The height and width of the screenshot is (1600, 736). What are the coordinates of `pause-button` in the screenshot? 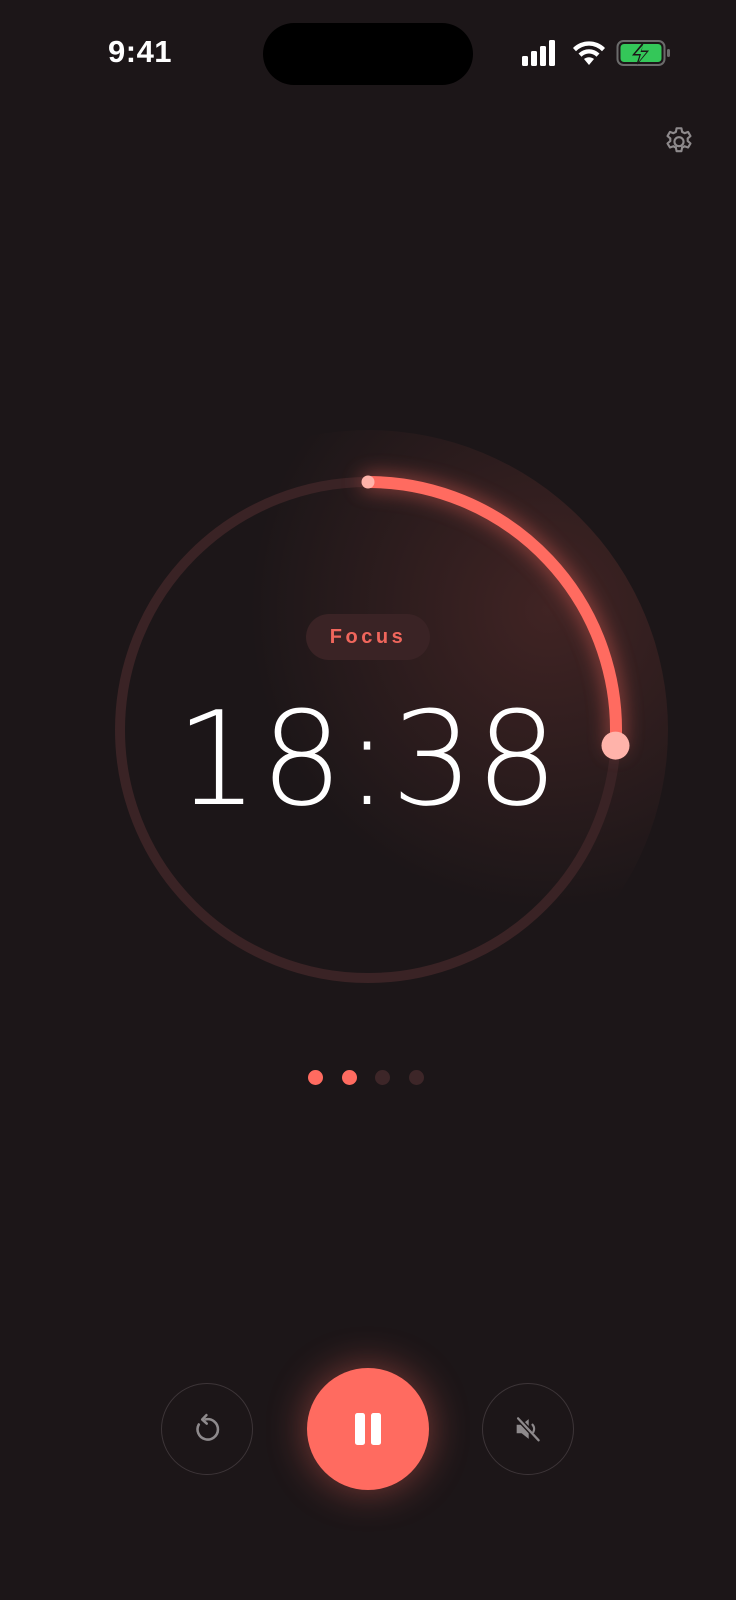 It's located at (368, 1429).